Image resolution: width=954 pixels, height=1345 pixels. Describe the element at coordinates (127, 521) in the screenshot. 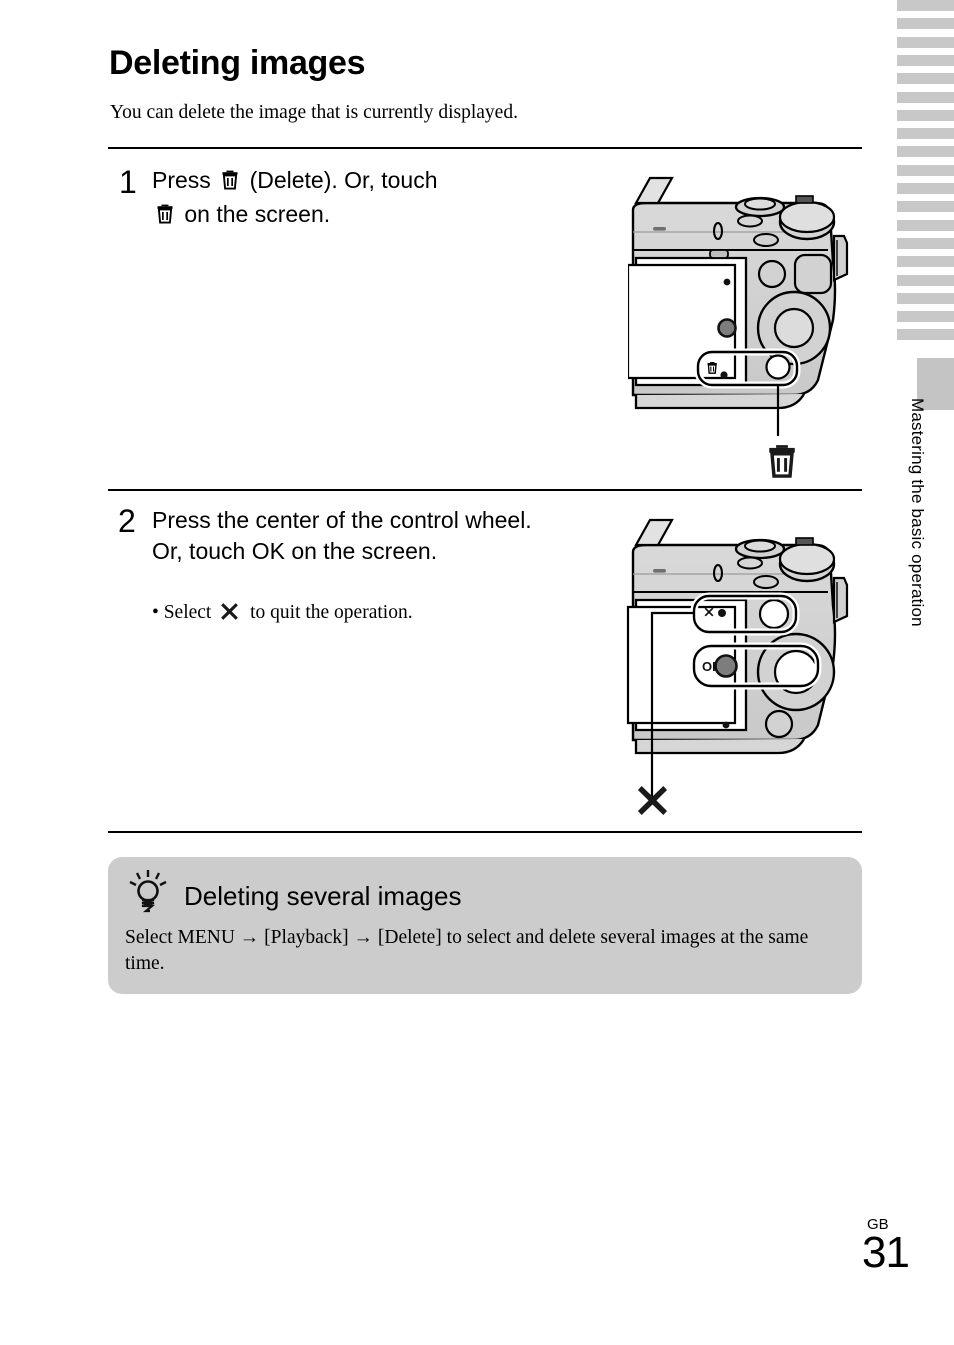

I see `step-2-number: 2` at that location.